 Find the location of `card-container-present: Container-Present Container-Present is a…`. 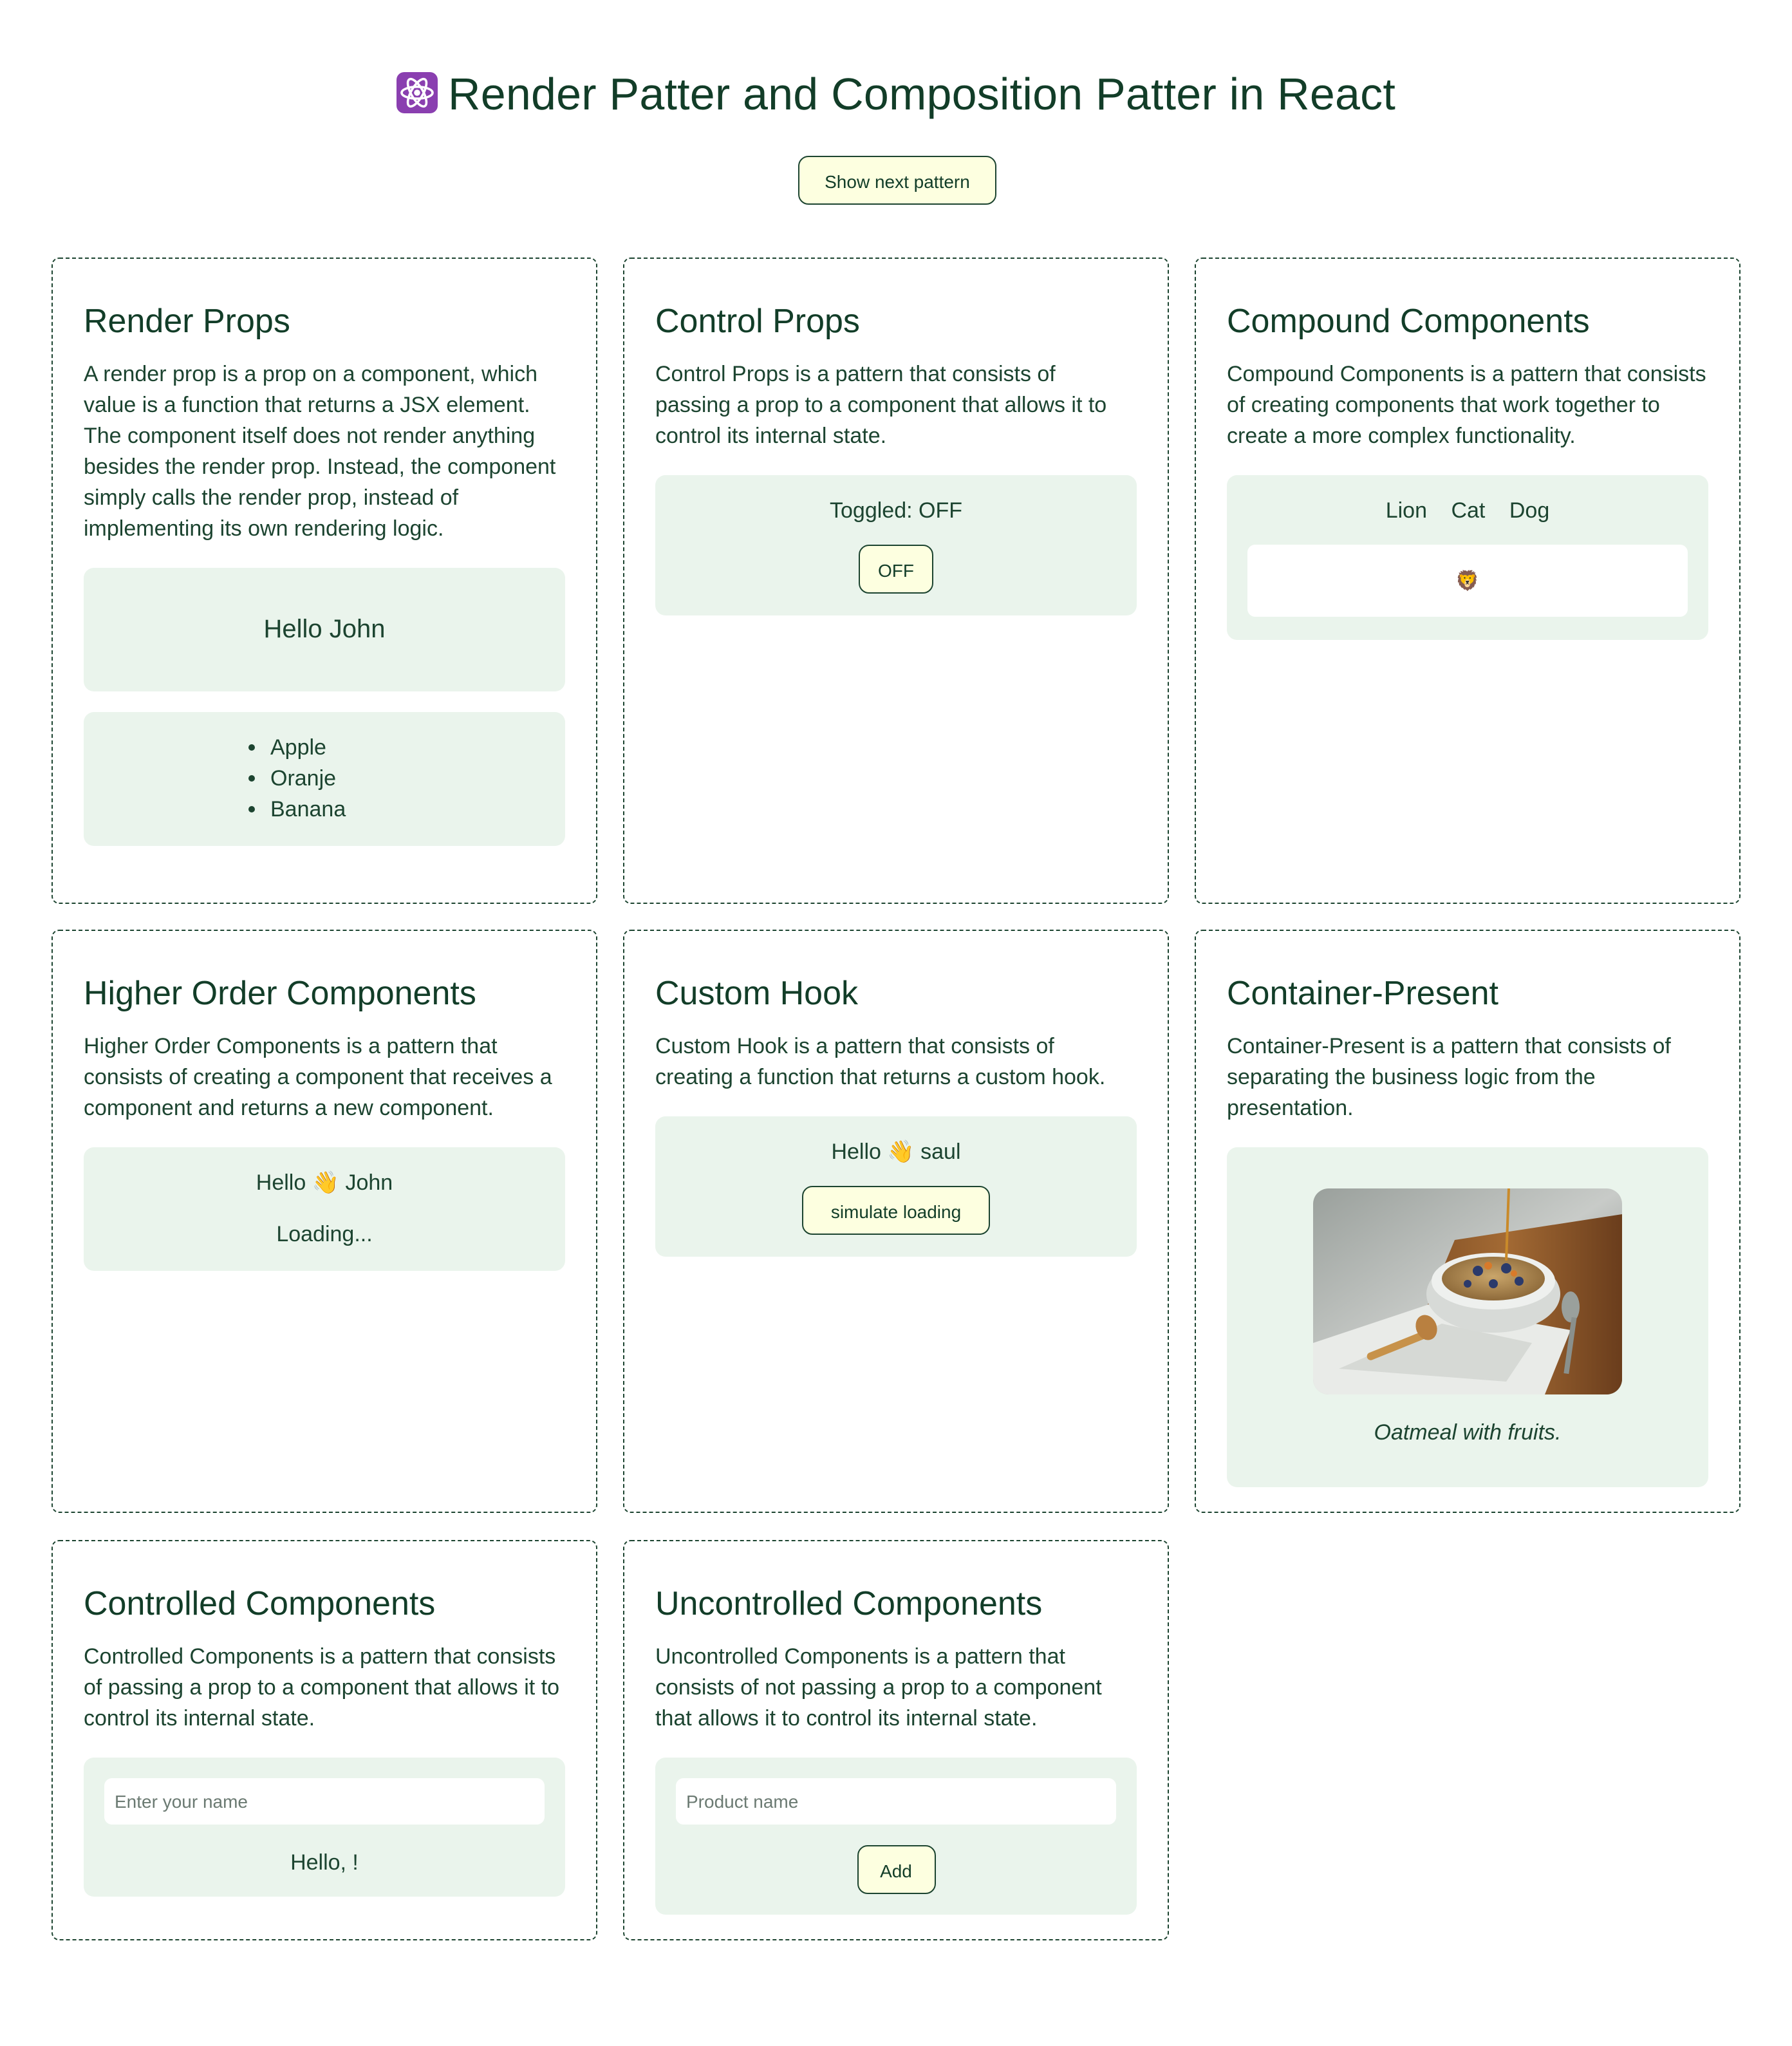

card-container-present: Container-Present Container-Present is a… is located at coordinates (1468, 1221).